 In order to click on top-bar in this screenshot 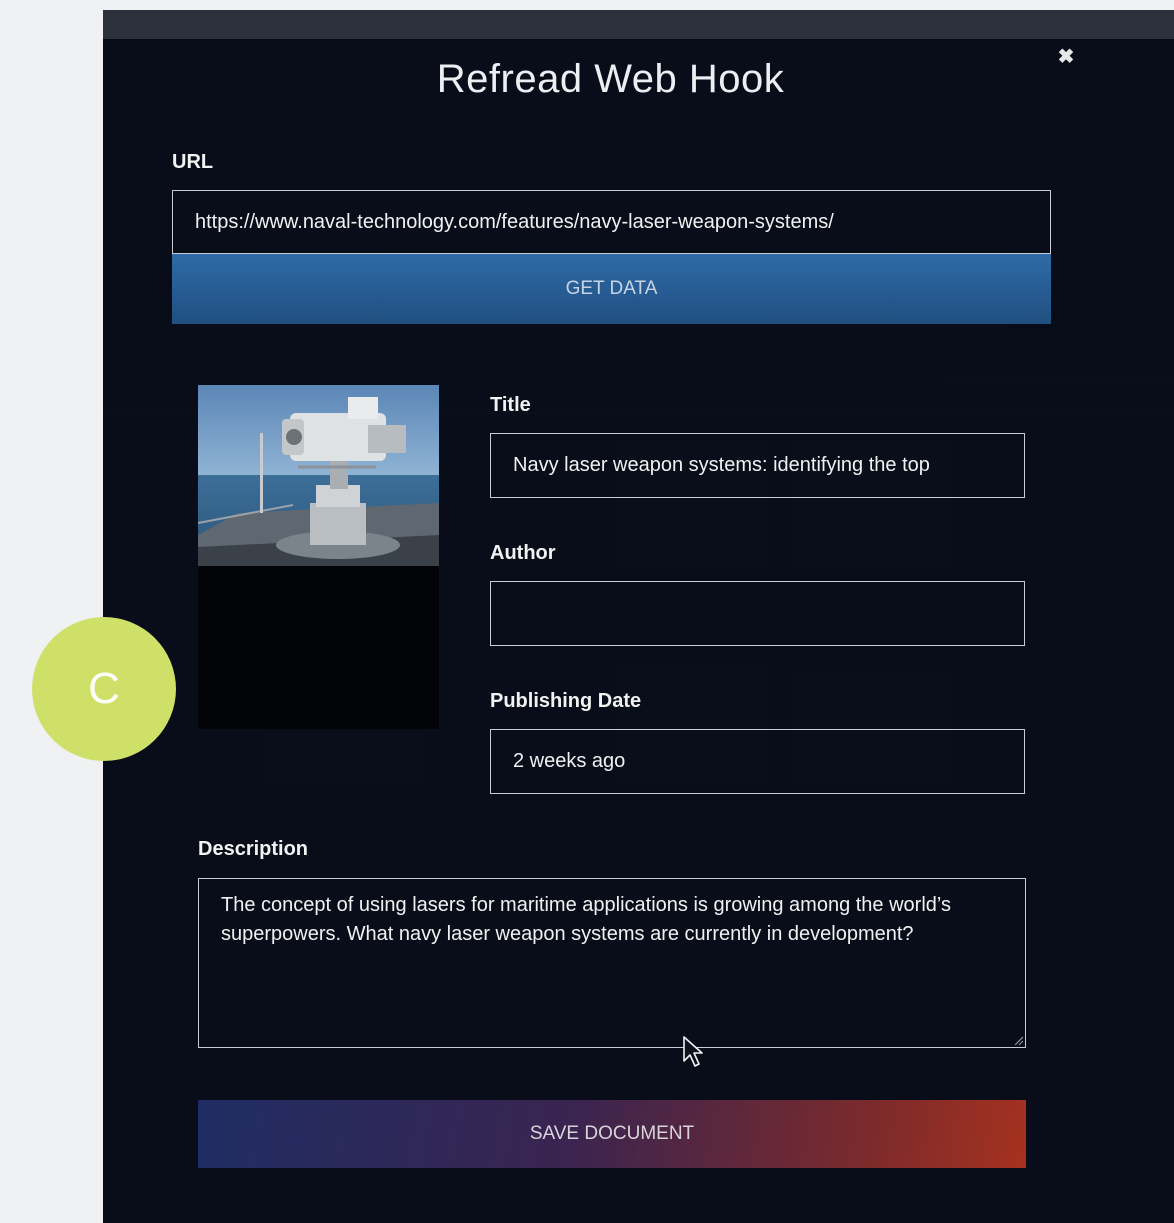, I will do `click(638, 24)`.